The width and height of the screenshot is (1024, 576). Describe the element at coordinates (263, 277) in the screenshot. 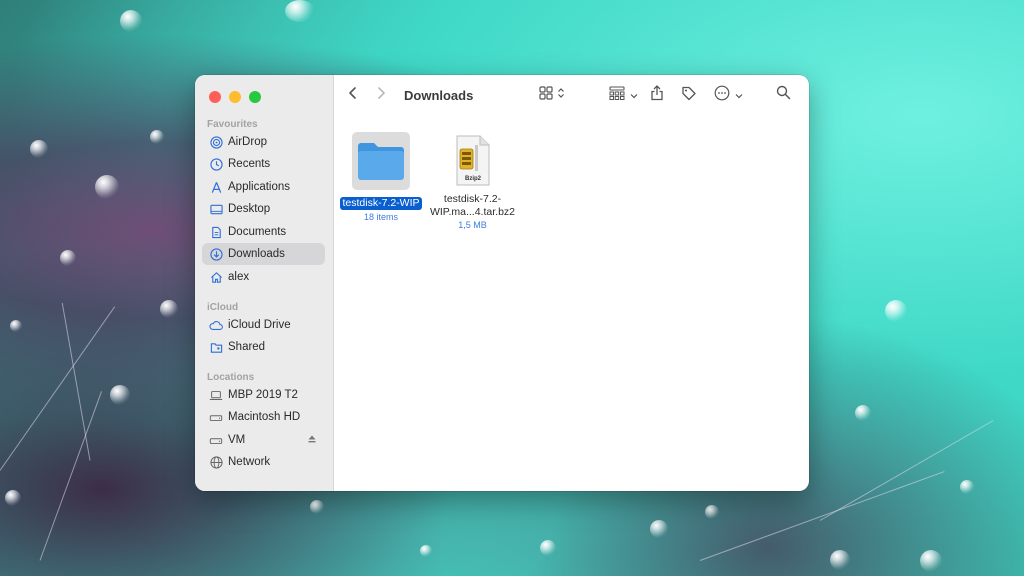

I see `sidebar-item-alex: alex` at that location.